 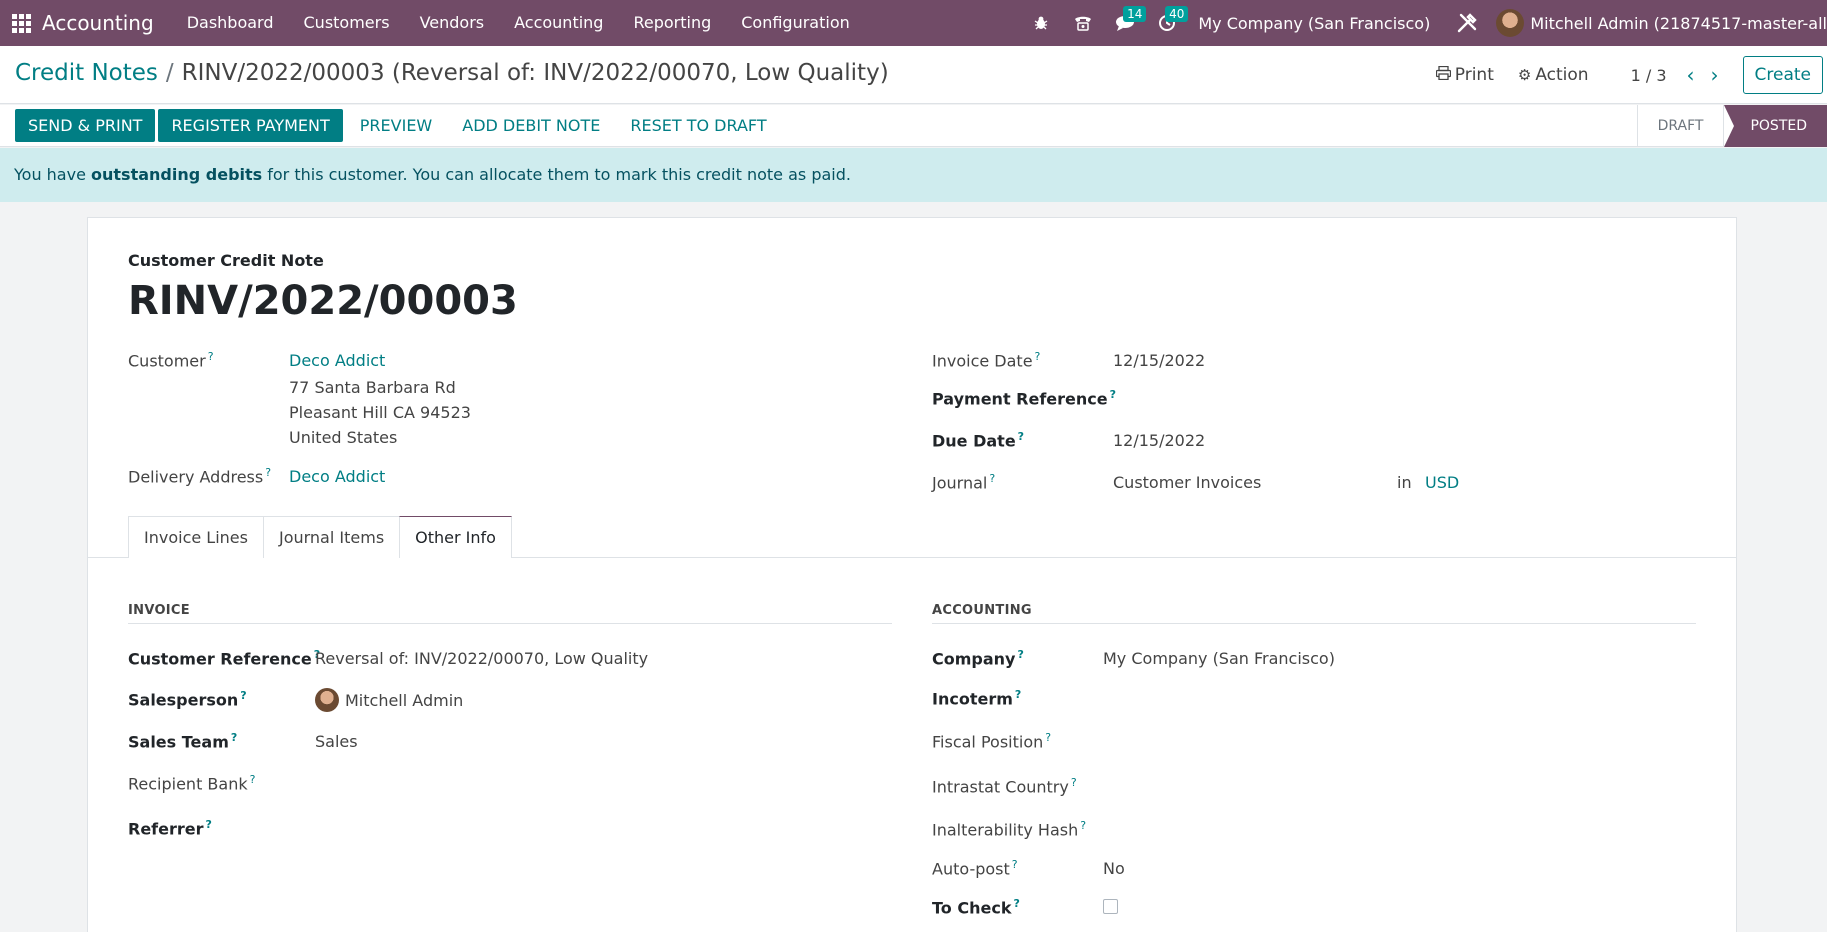 I want to click on document-type: Customer Credit Note, so click(x=226, y=260).